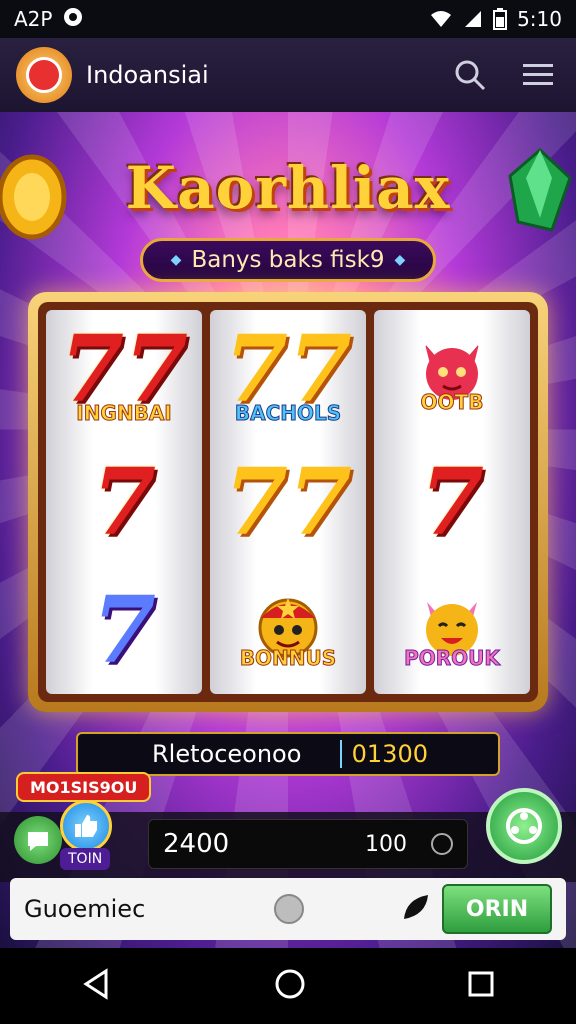 Image resolution: width=576 pixels, height=1024 pixels. Describe the element at coordinates (389, 754) in the screenshot. I see `info-value: 01300` at that location.